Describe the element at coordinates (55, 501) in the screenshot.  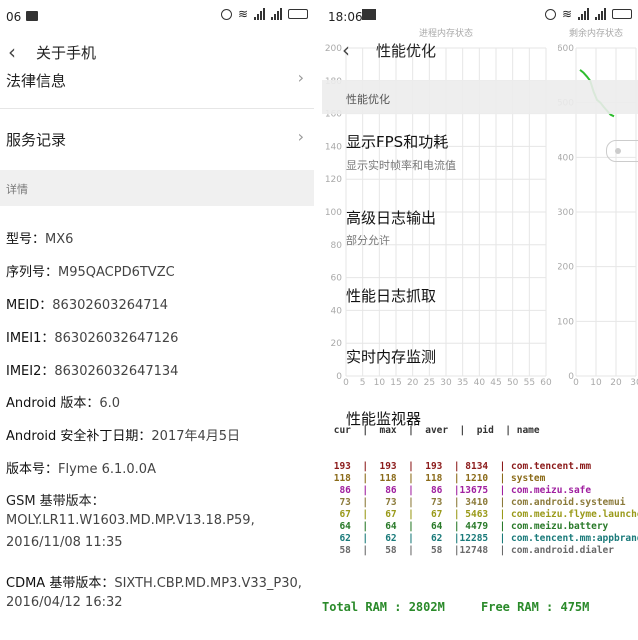
I see `info-gsm-label: GSM 基带版本：` at that location.